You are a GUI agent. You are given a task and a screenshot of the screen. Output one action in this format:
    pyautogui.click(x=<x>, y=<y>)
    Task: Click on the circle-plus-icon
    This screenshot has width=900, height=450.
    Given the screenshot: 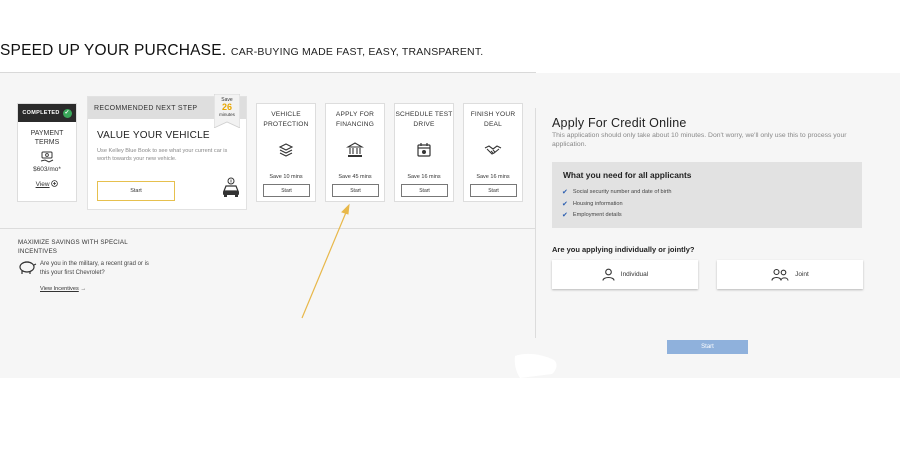 What is the action you would take?
    pyautogui.click(x=55, y=183)
    